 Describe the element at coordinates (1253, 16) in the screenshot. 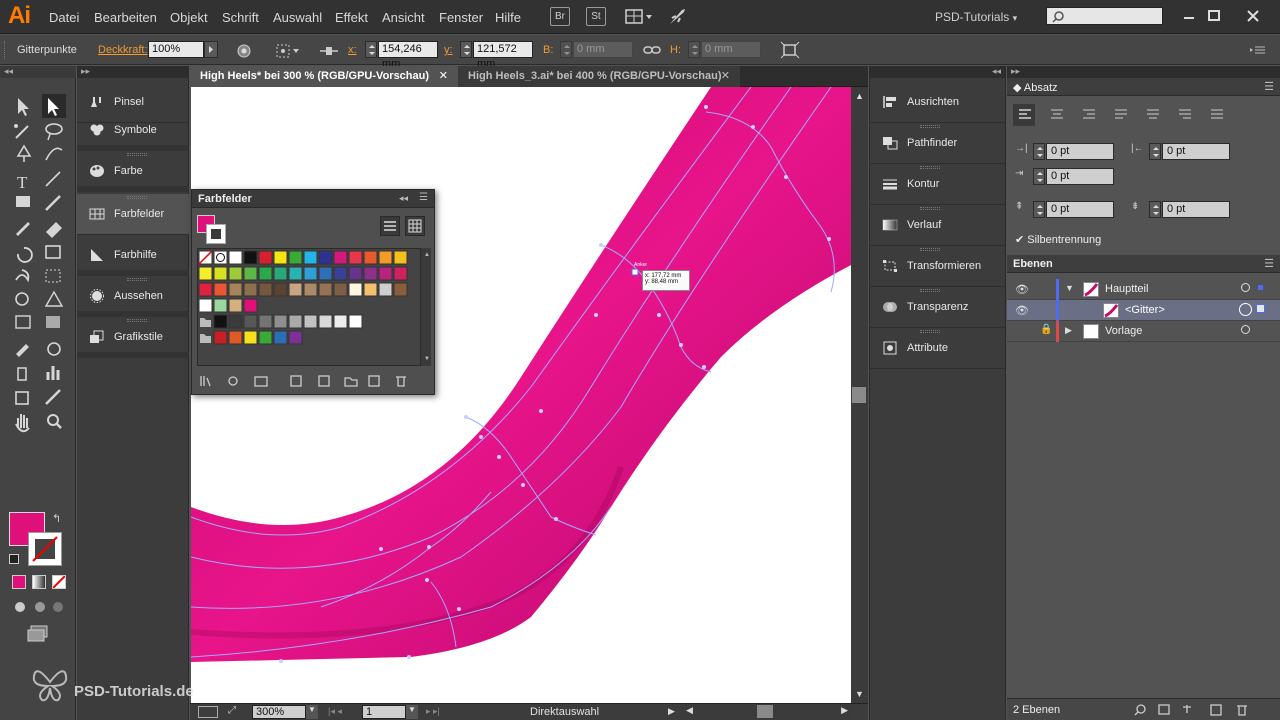

I see `close-window-button` at that location.